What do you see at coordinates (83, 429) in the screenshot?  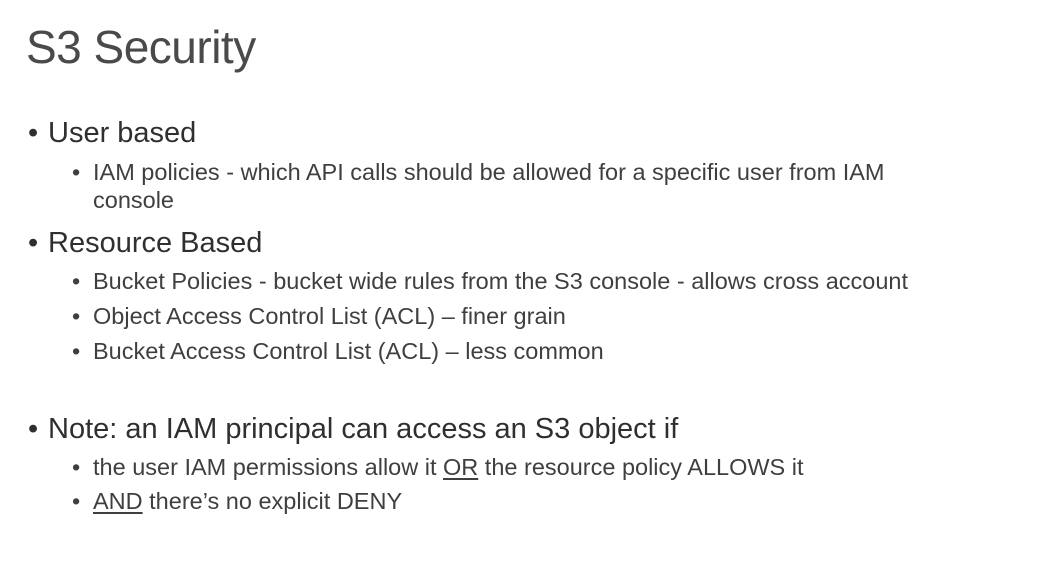 I see `note-label: Note:` at bounding box center [83, 429].